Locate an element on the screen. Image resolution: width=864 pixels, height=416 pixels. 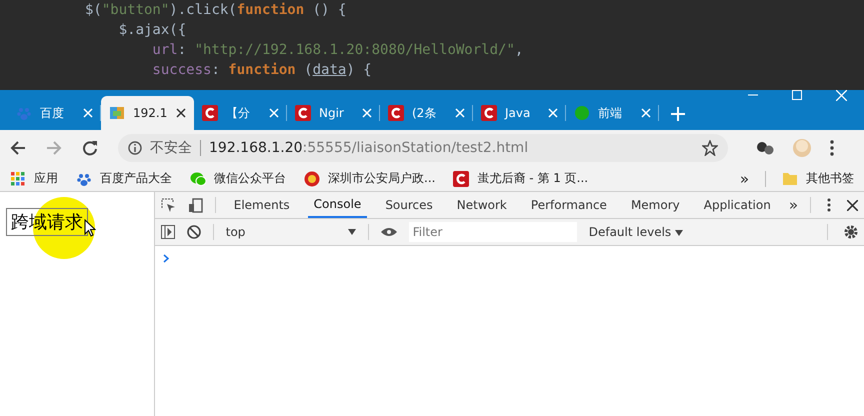
paw-icon is located at coordinates (24, 113).